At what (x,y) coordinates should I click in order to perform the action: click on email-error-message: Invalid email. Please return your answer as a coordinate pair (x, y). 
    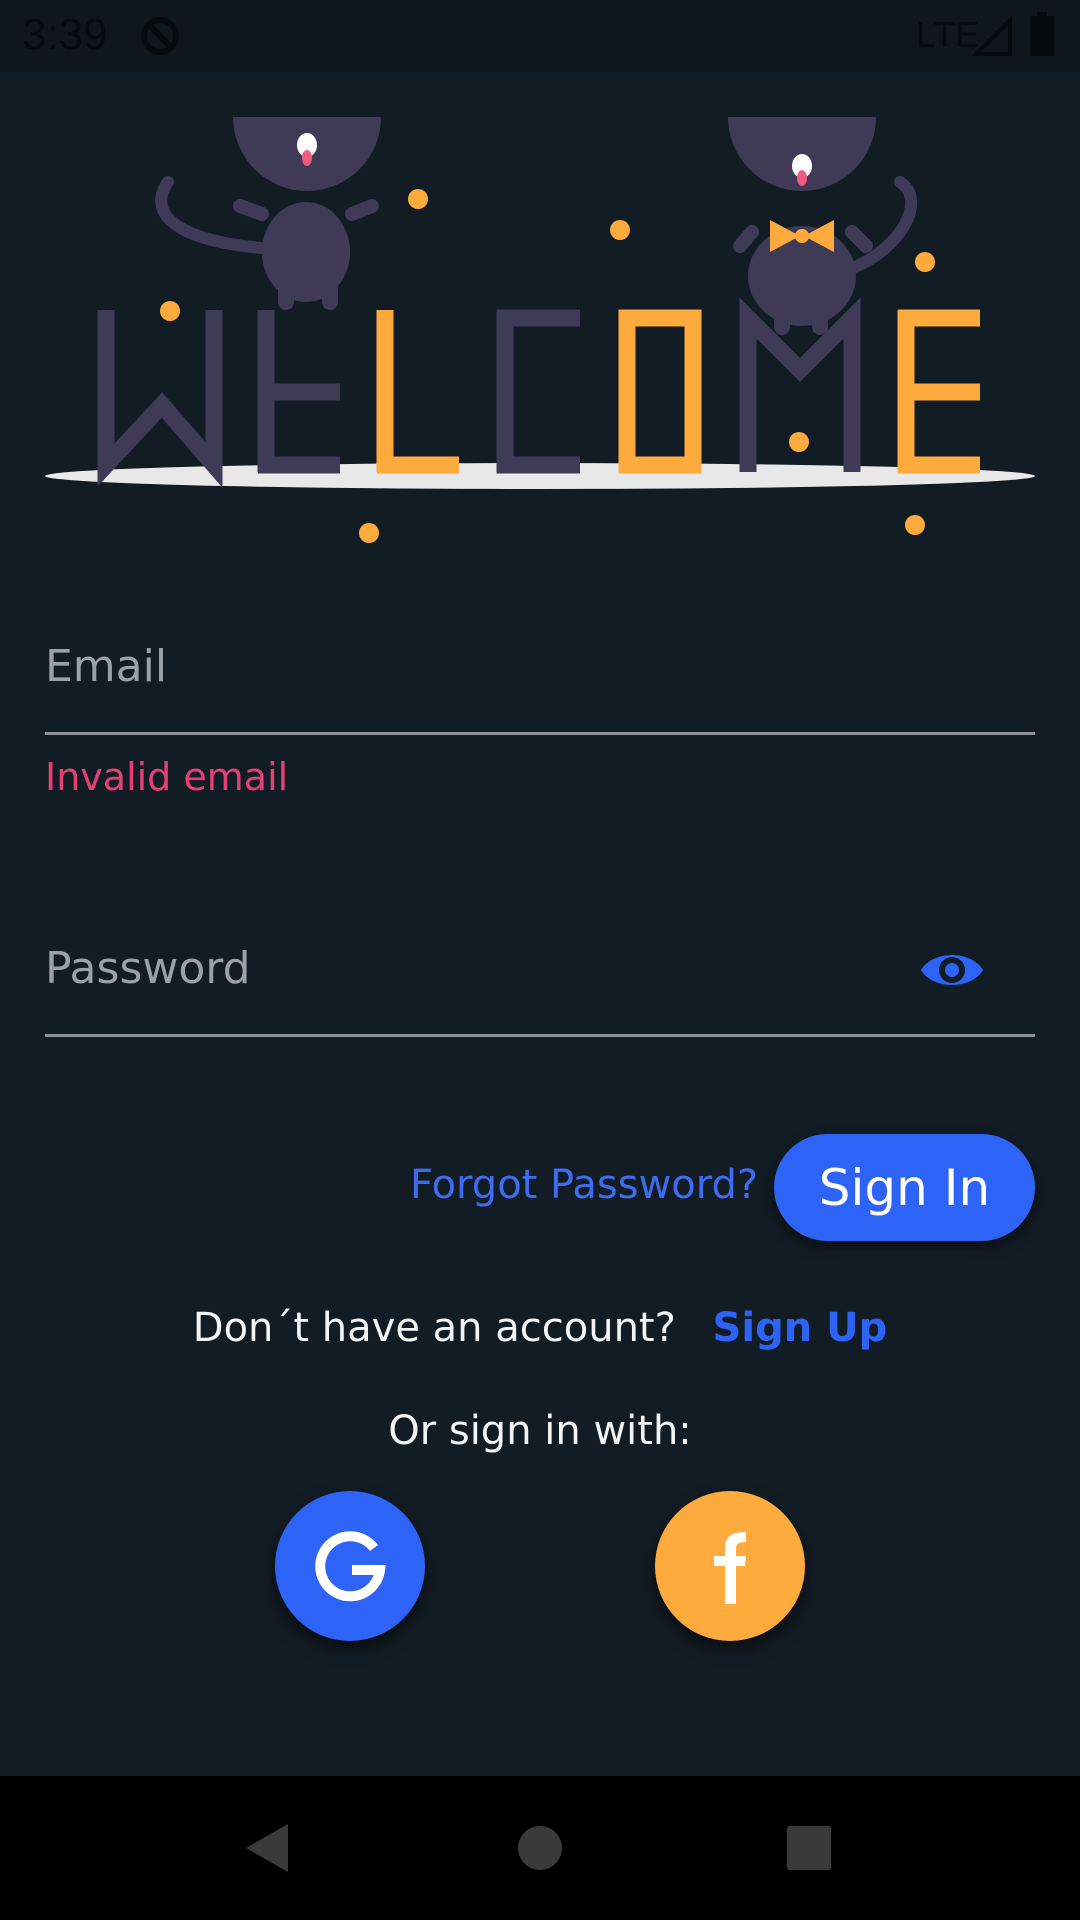
    Looking at the image, I should click on (167, 777).